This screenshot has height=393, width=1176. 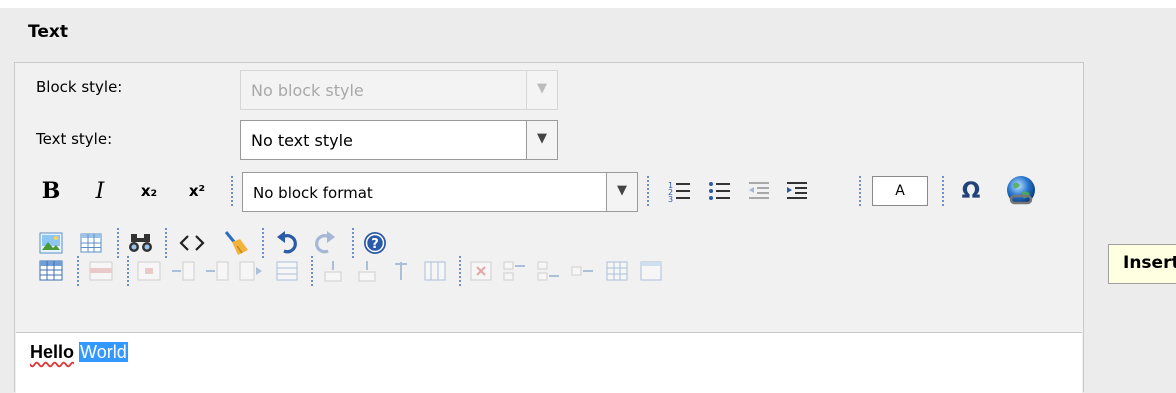 I want to click on insert-row-after-icon, so click(x=217, y=271).